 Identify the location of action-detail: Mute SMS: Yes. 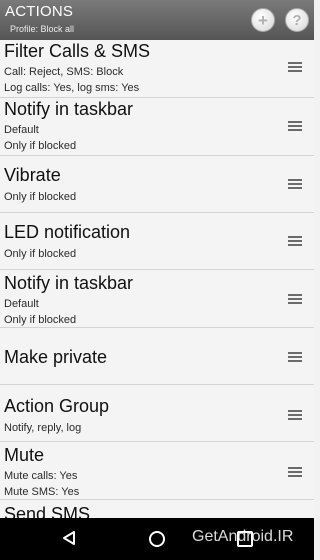
(42, 492).